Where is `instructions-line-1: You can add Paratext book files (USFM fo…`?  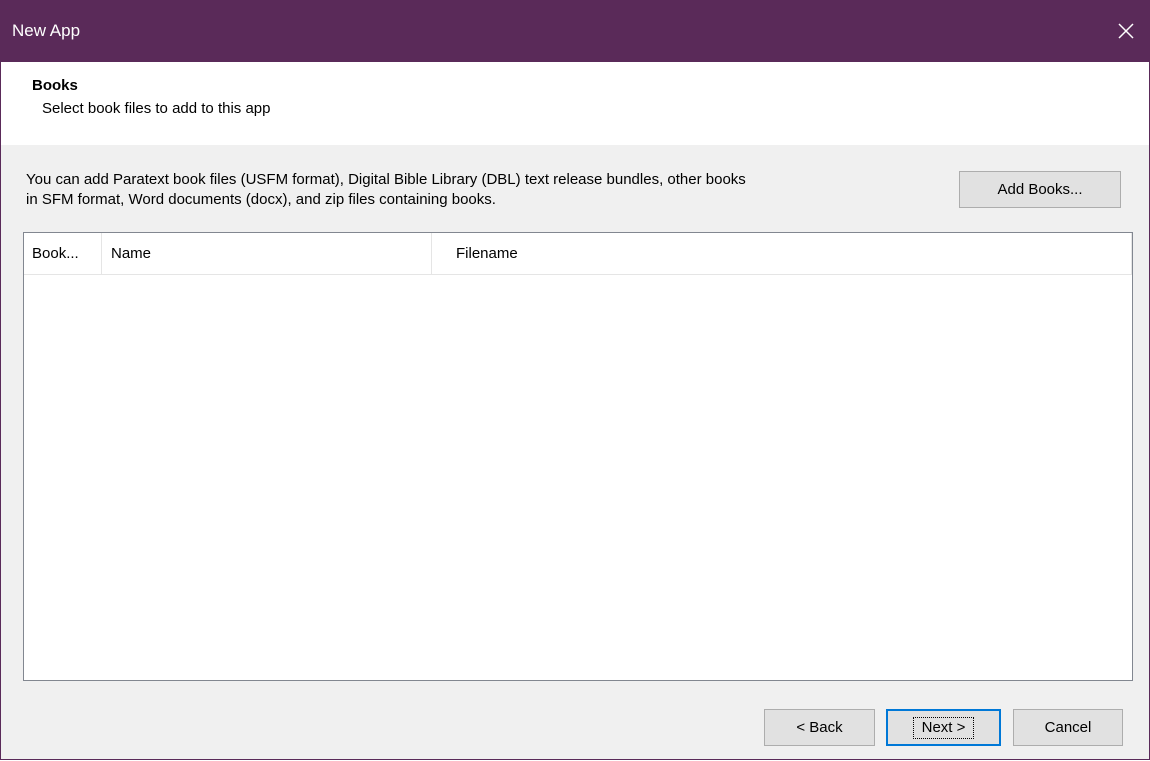
instructions-line-1: You can add Paratext book files (USFM fo… is located at coordinates (386, 179).